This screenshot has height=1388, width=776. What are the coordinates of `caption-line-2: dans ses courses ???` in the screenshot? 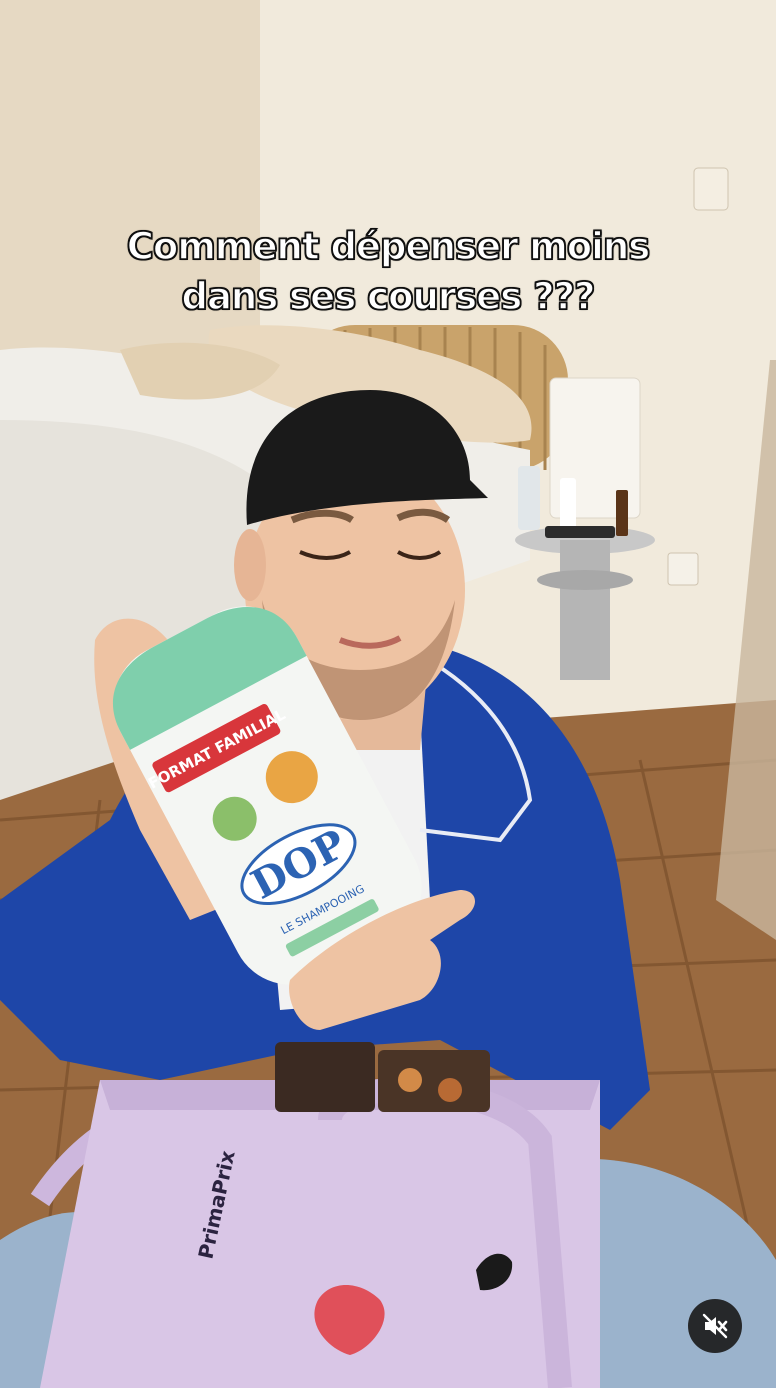 It's located at (389, 296).